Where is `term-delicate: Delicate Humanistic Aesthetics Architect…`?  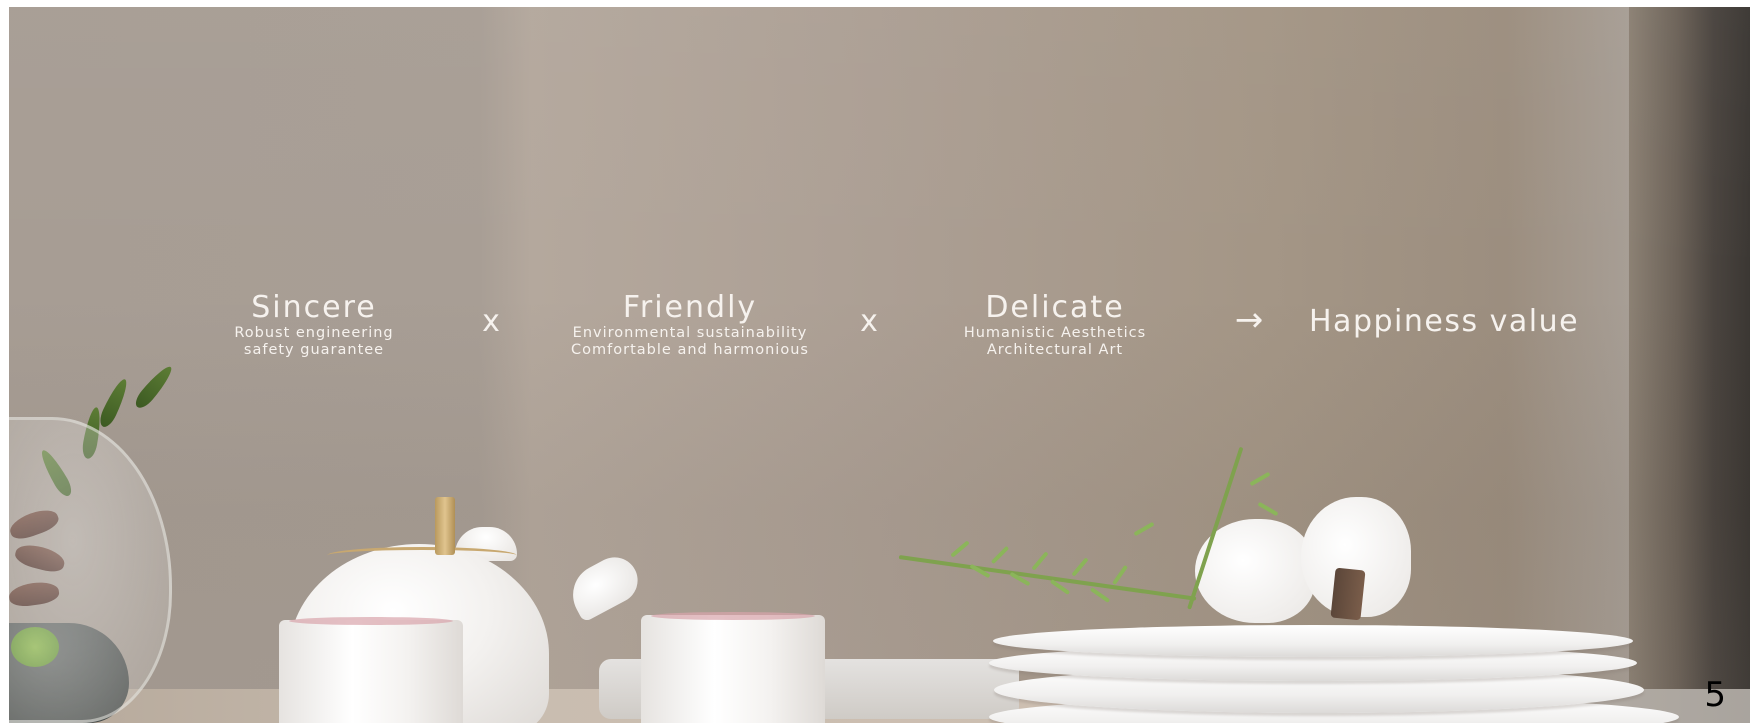
term-delicate: Delicate Humanistic Aesthetics Architect… is located at coordinates (1055, 325).